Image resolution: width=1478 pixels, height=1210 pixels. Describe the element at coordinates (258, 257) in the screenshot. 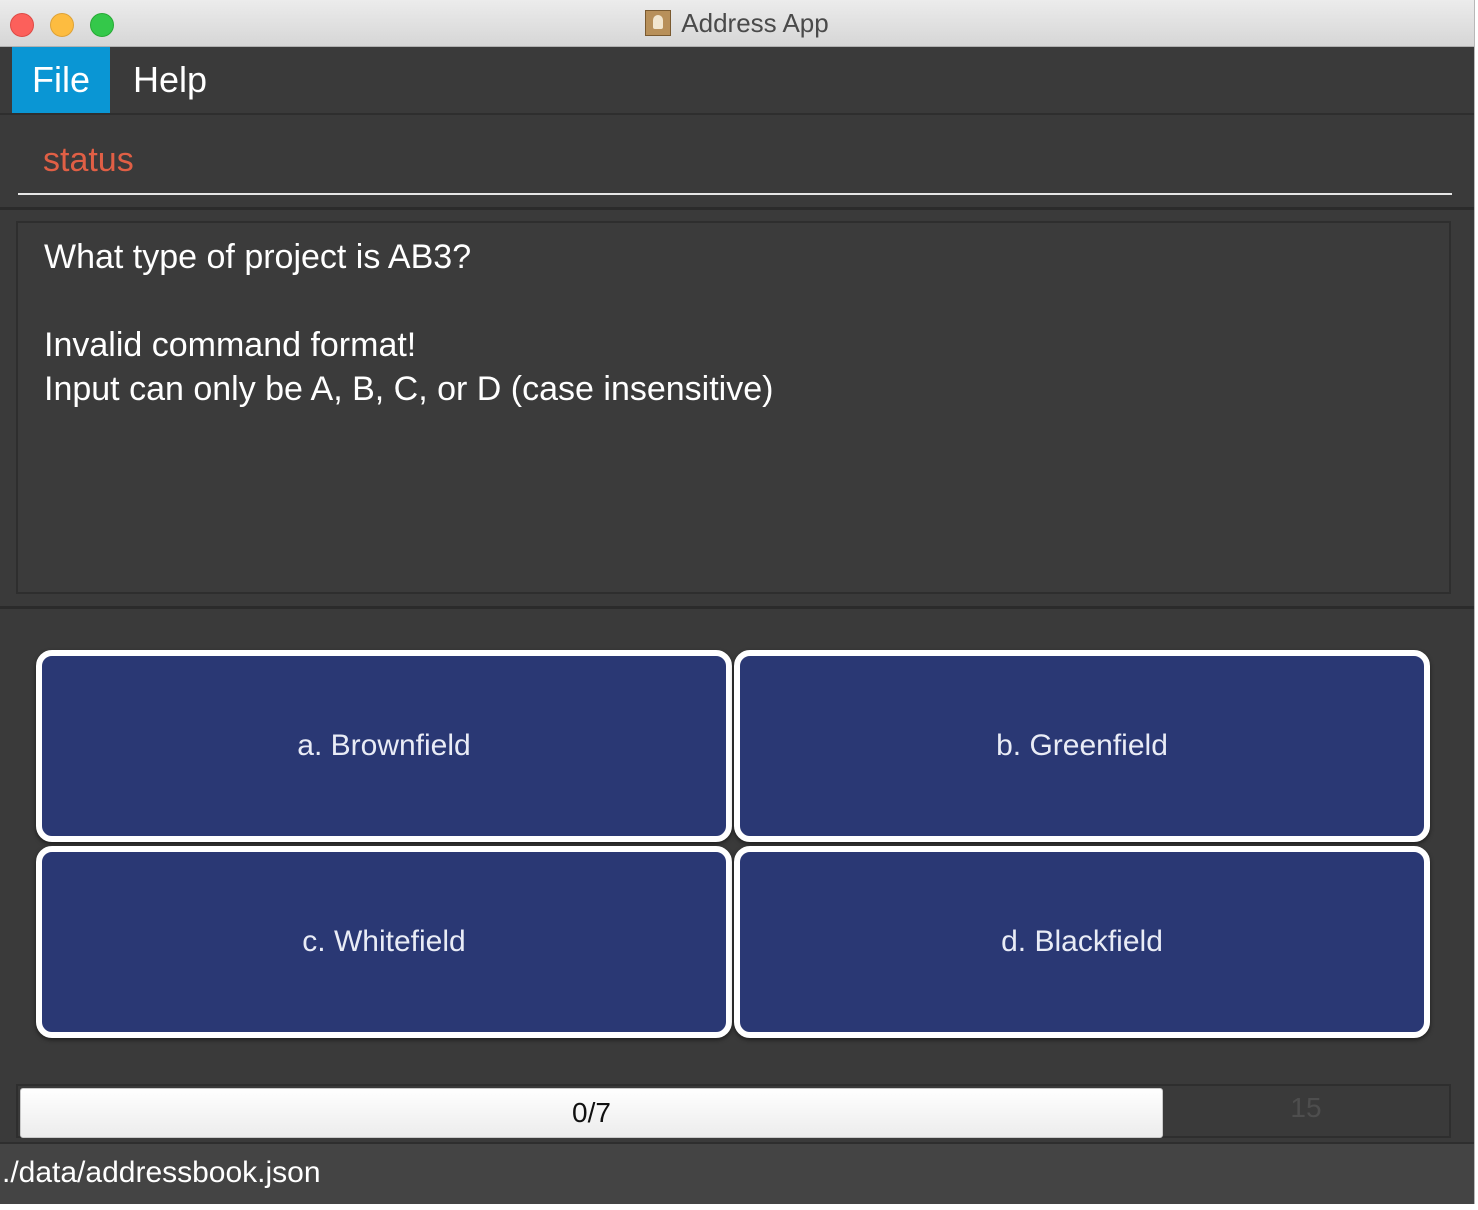

I see `result-line-question: What type of project is AB3?` at that location.